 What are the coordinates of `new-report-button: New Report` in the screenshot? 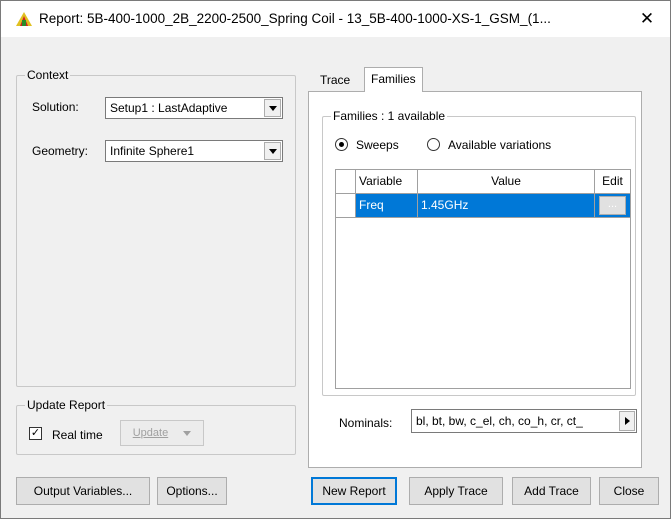 It's located at (354, 491).